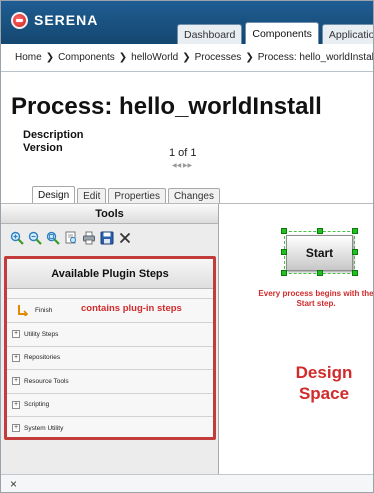 This screenshot has height=493, width=374. I want to click on app-header: SERENA Dashboard Components Applications, so click(187, 22).